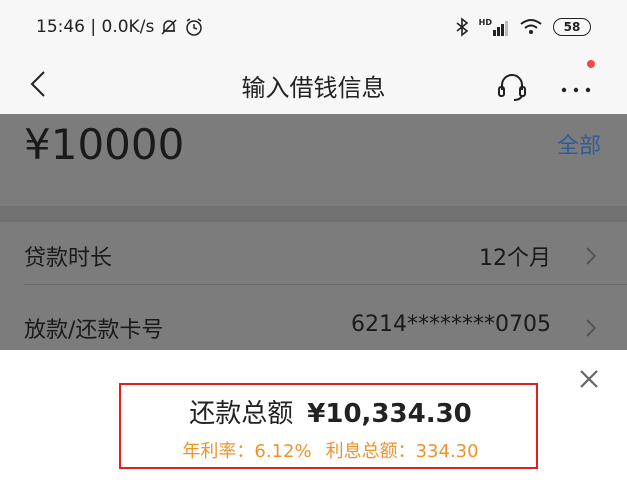 Image resolution: width=627 pixels, height=480 pixels. What do you see at coordinates (500, 28) in the screenshot?
I see `signal-icon` at bounding box center [500, 28].